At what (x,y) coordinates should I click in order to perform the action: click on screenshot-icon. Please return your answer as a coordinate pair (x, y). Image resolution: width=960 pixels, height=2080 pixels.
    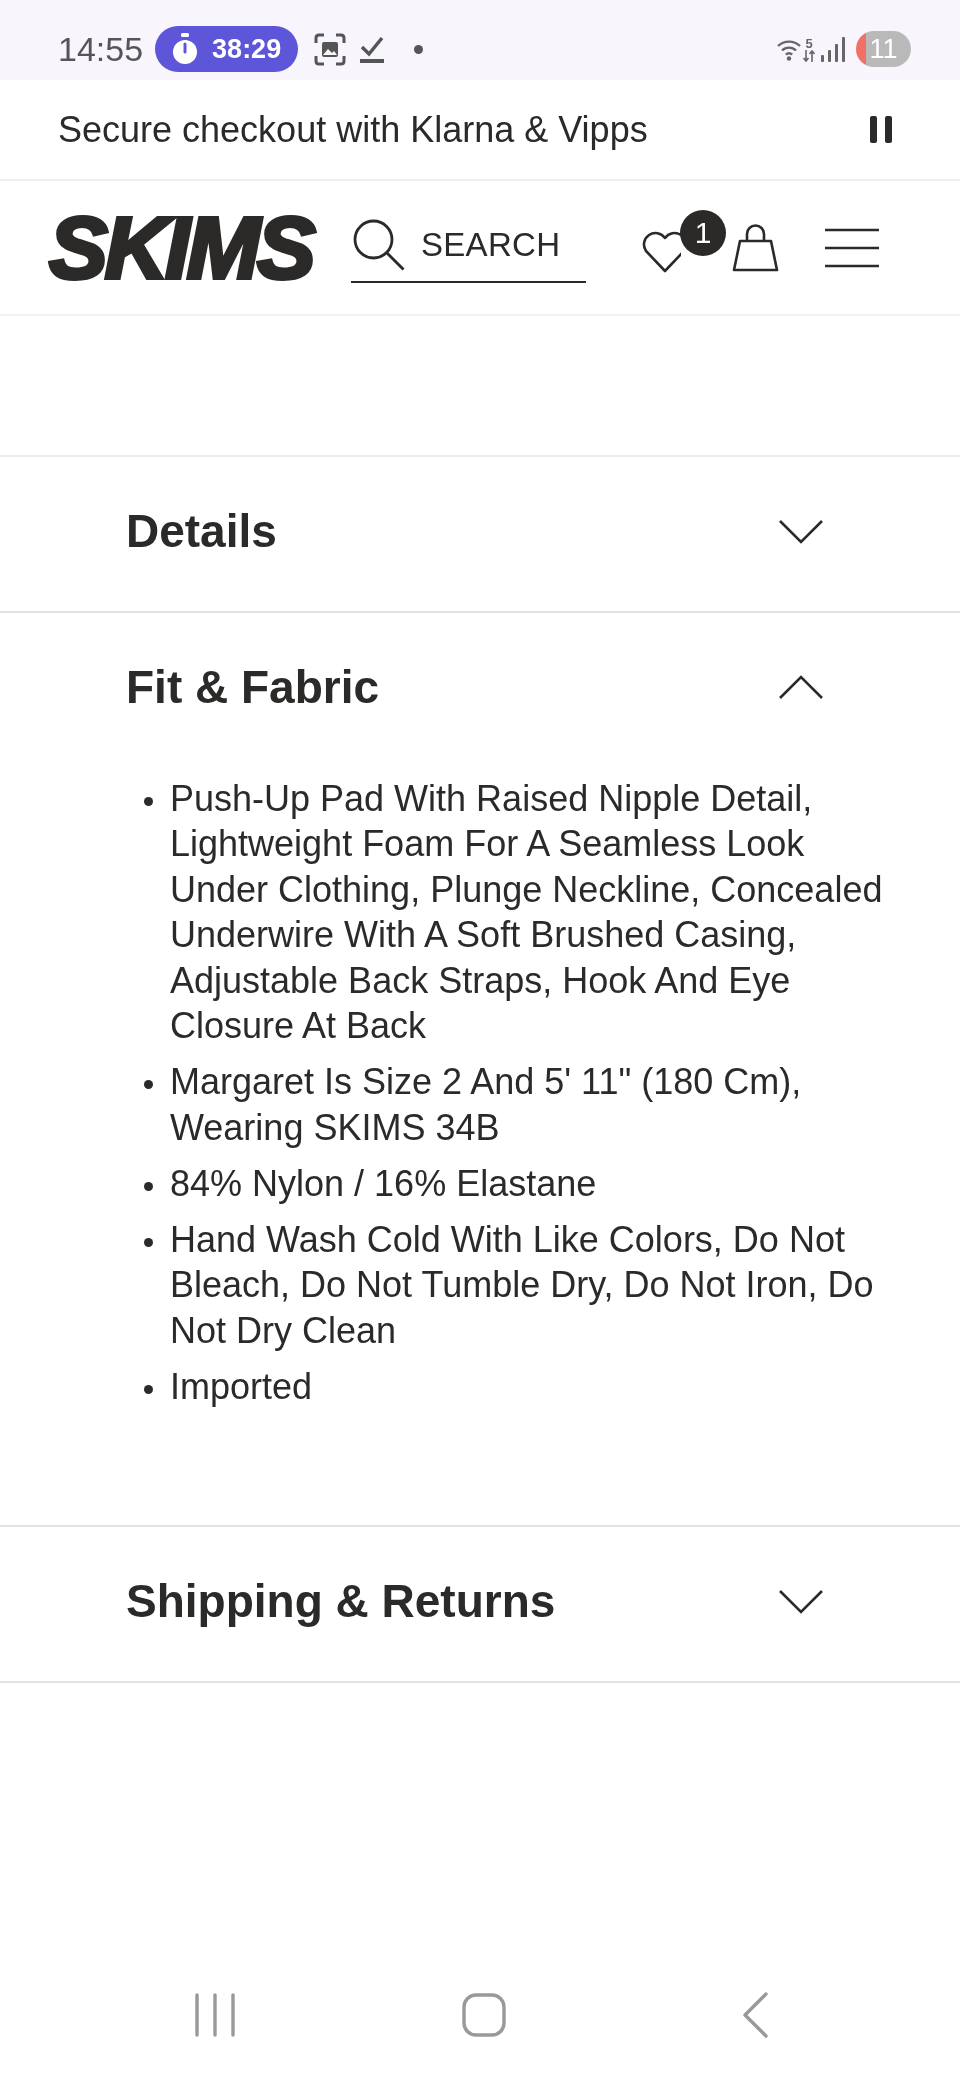
    Looking at the image, I should click on (330, 49).